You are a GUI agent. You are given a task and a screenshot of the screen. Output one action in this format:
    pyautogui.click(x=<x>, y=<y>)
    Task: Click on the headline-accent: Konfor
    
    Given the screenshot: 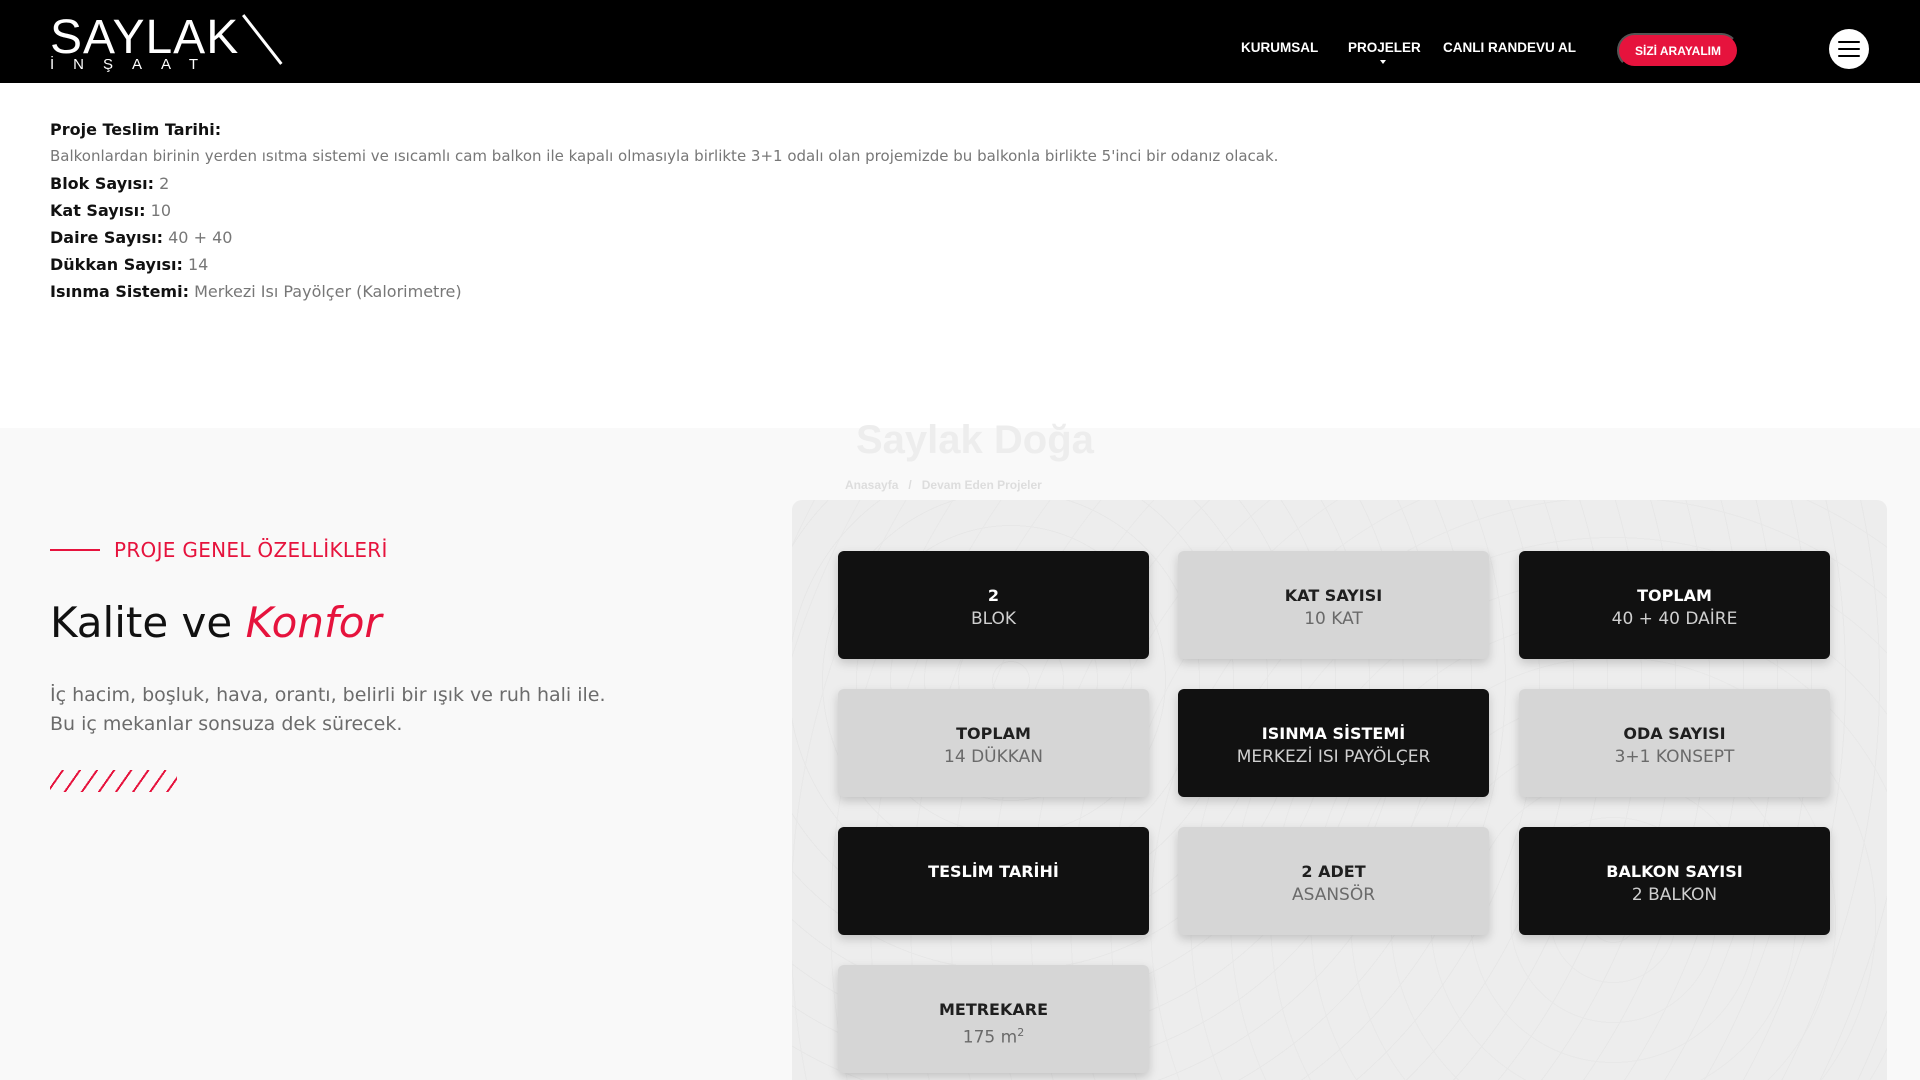 What is the action you would take?
    pyautogui.click(x=313, y=622)
    